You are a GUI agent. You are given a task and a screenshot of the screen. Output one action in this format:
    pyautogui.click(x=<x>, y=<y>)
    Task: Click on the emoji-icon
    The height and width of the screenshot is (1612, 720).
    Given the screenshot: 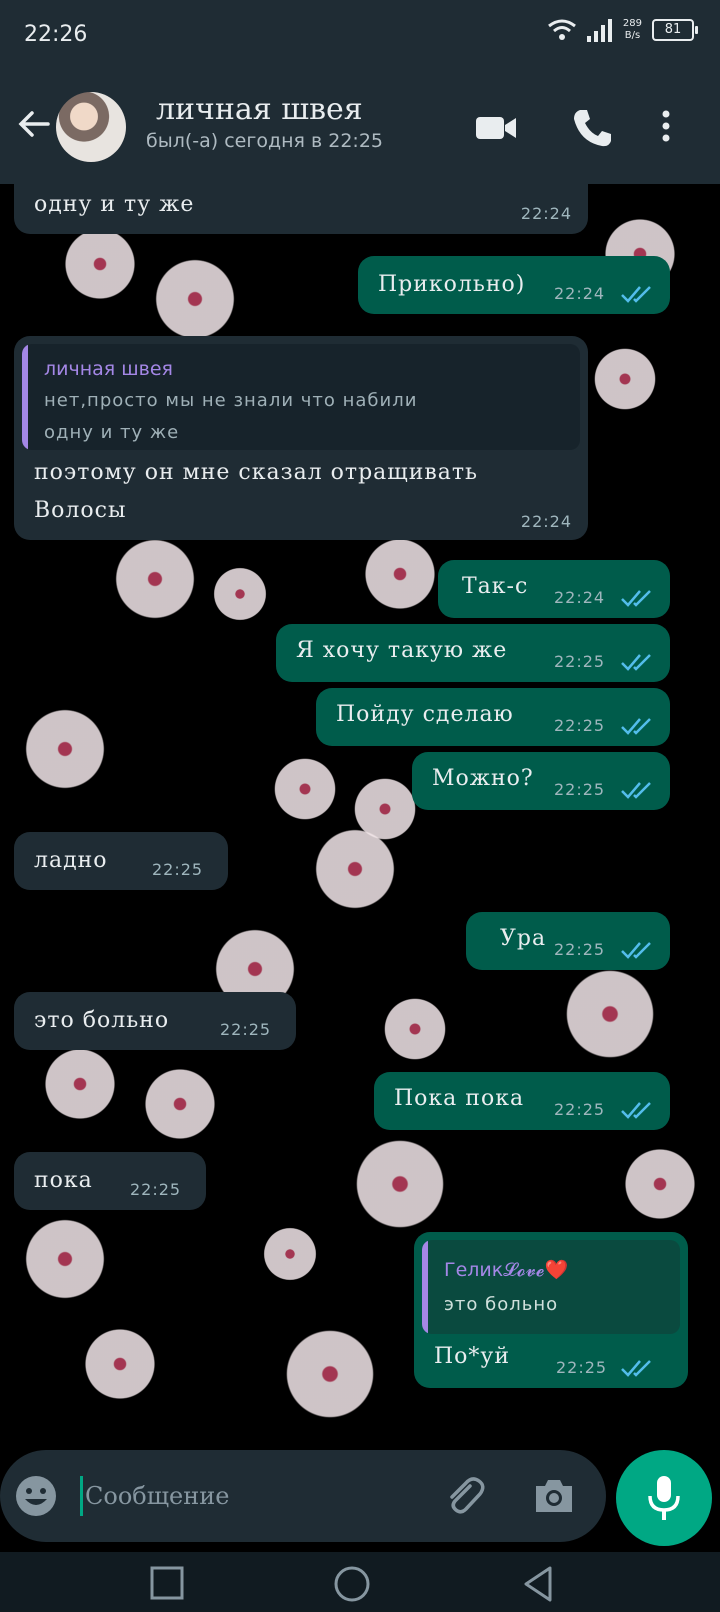 What is the action you would take?
    pyautogui.click(x=36, y=1496)
    